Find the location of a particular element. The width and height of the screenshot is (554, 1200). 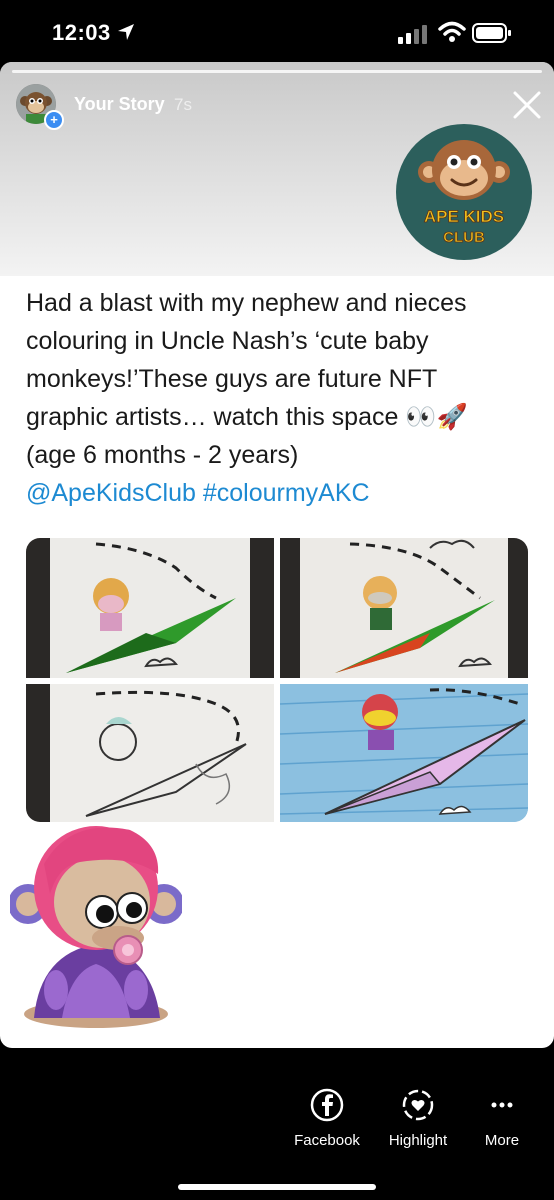

close-icon is located at coordinates (527, 105).